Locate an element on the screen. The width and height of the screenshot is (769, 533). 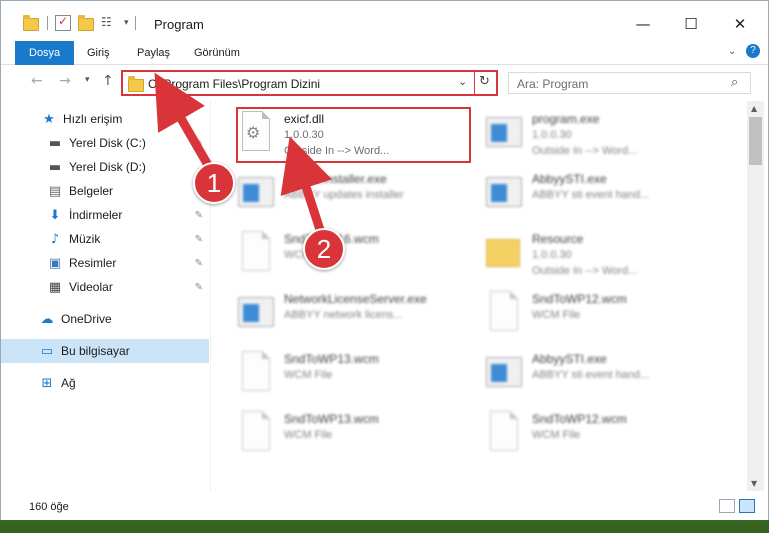
annotation-arrows is located at coordinates (243, 156).